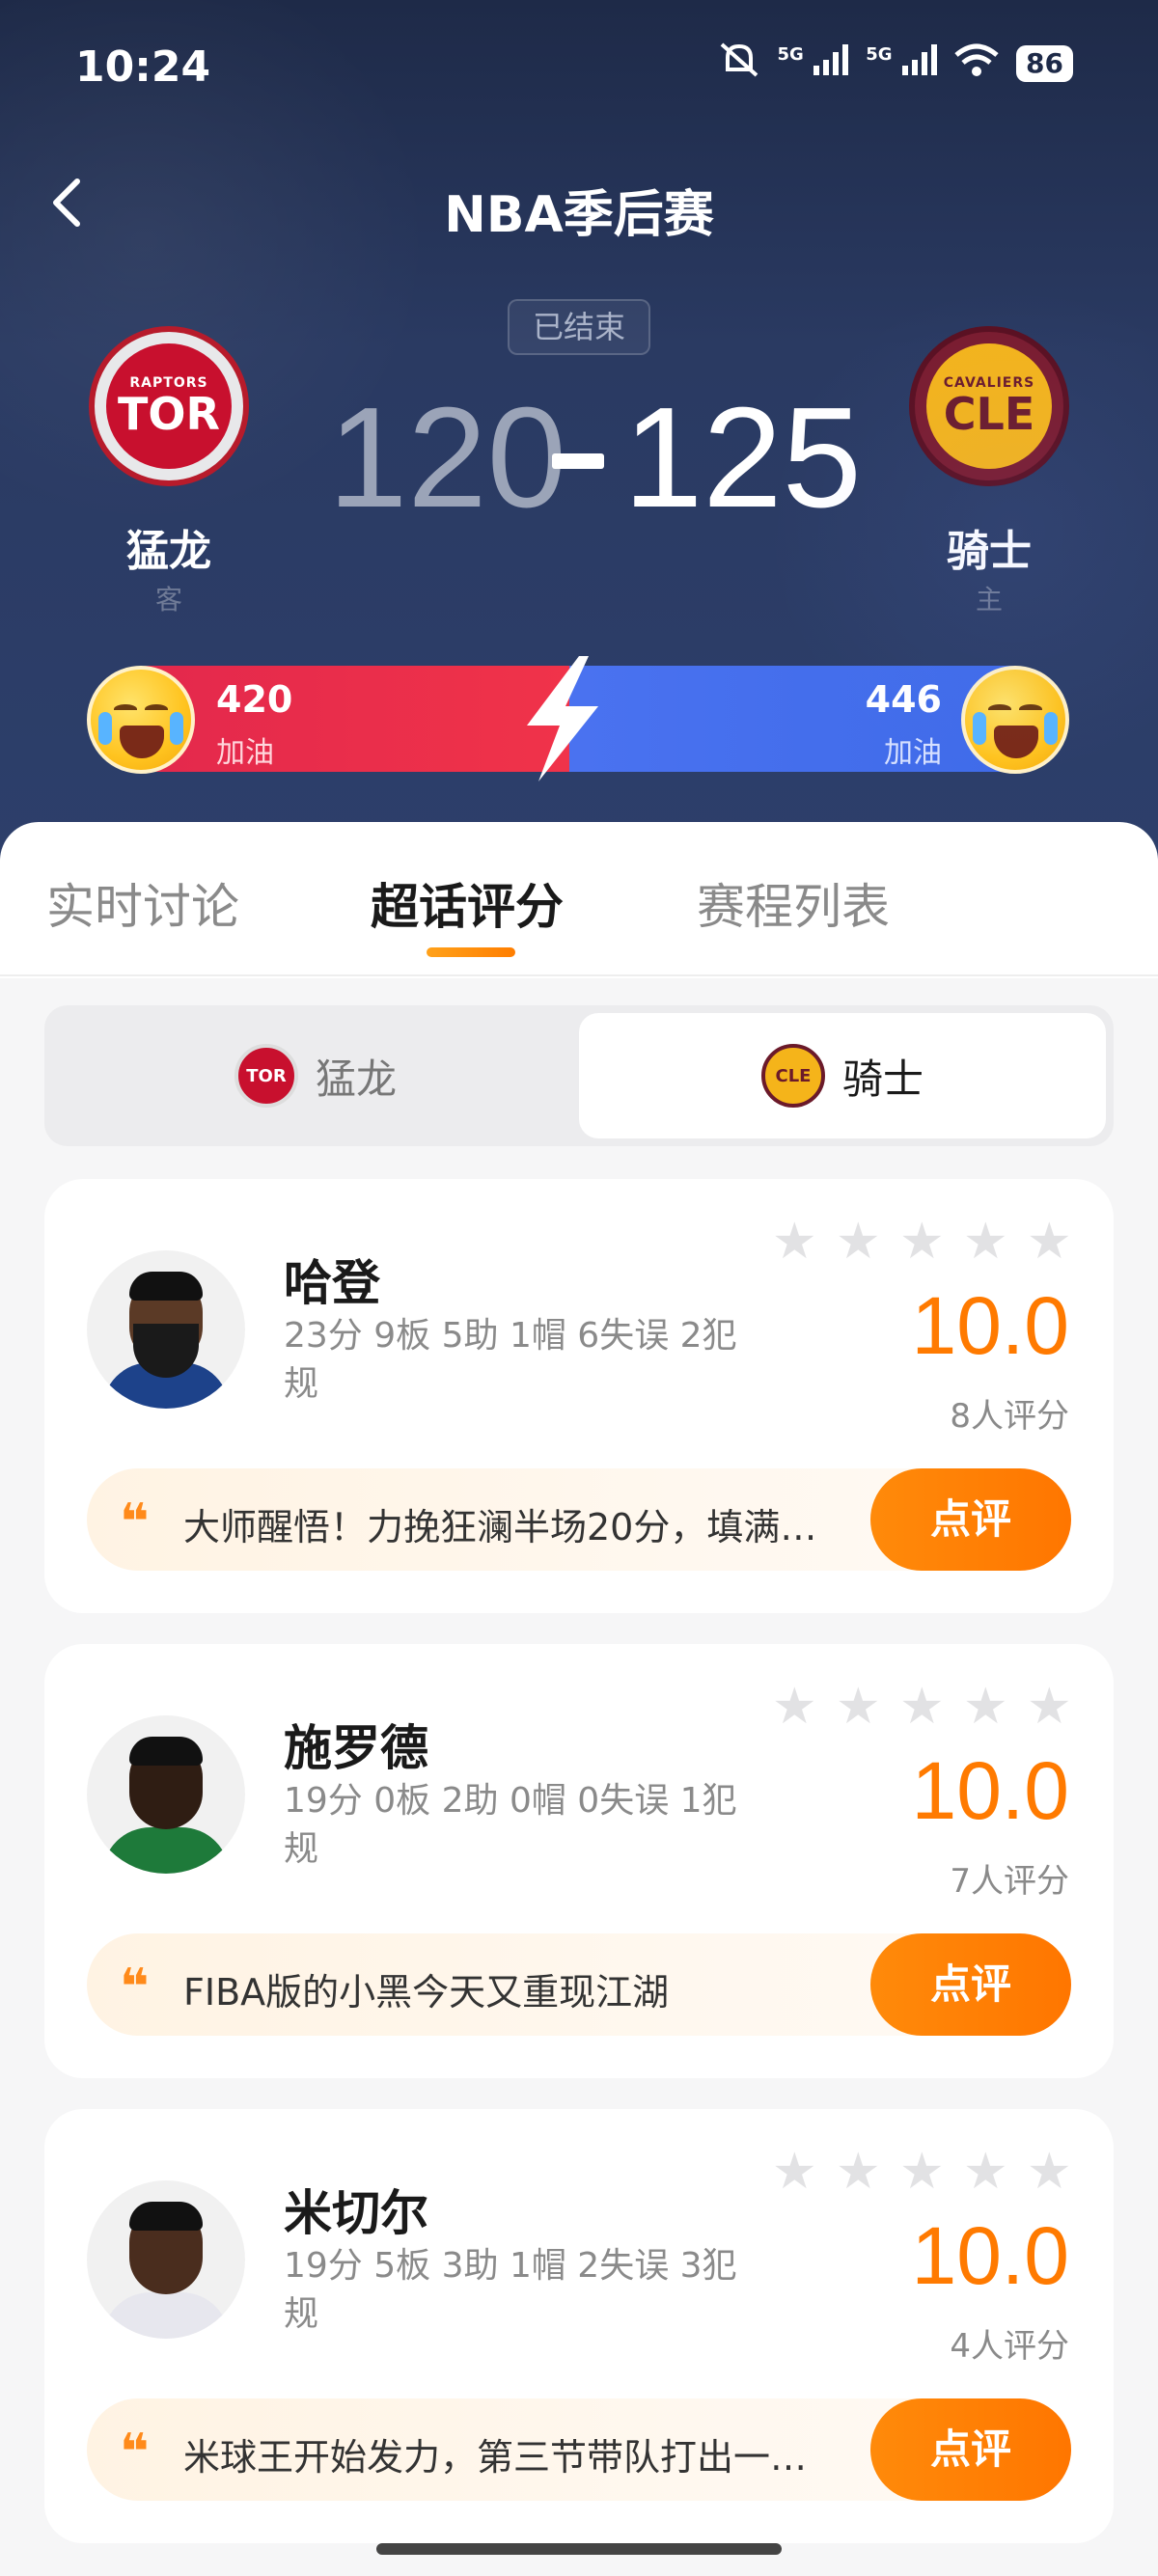 The image size is (1158, 2576). I want to click on team-switch-away: TOR 猛龙, so click(315, 1075).